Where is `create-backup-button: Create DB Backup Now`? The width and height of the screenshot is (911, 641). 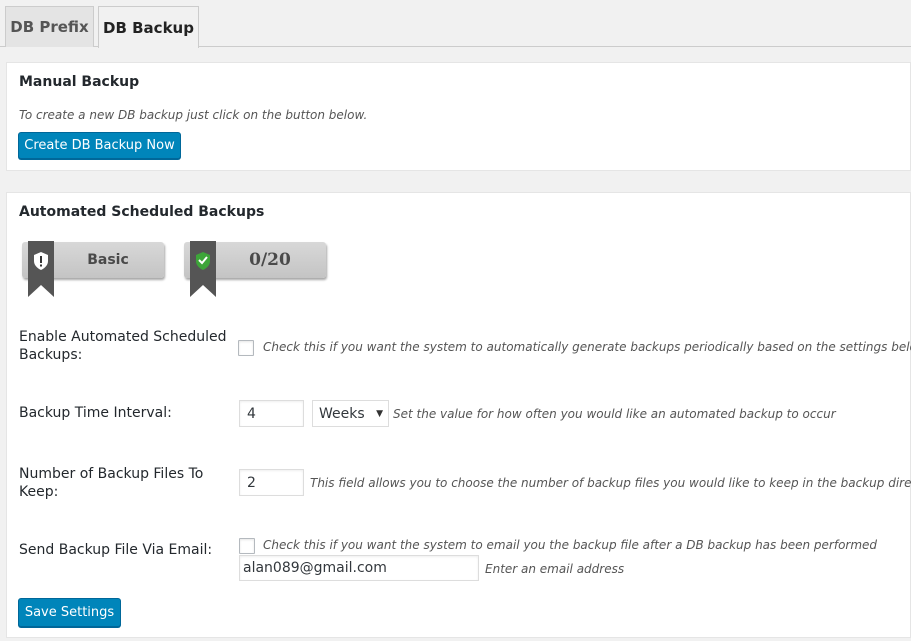
create-backup-button: Create DB Backup Now is located at coordinates (99, 145).